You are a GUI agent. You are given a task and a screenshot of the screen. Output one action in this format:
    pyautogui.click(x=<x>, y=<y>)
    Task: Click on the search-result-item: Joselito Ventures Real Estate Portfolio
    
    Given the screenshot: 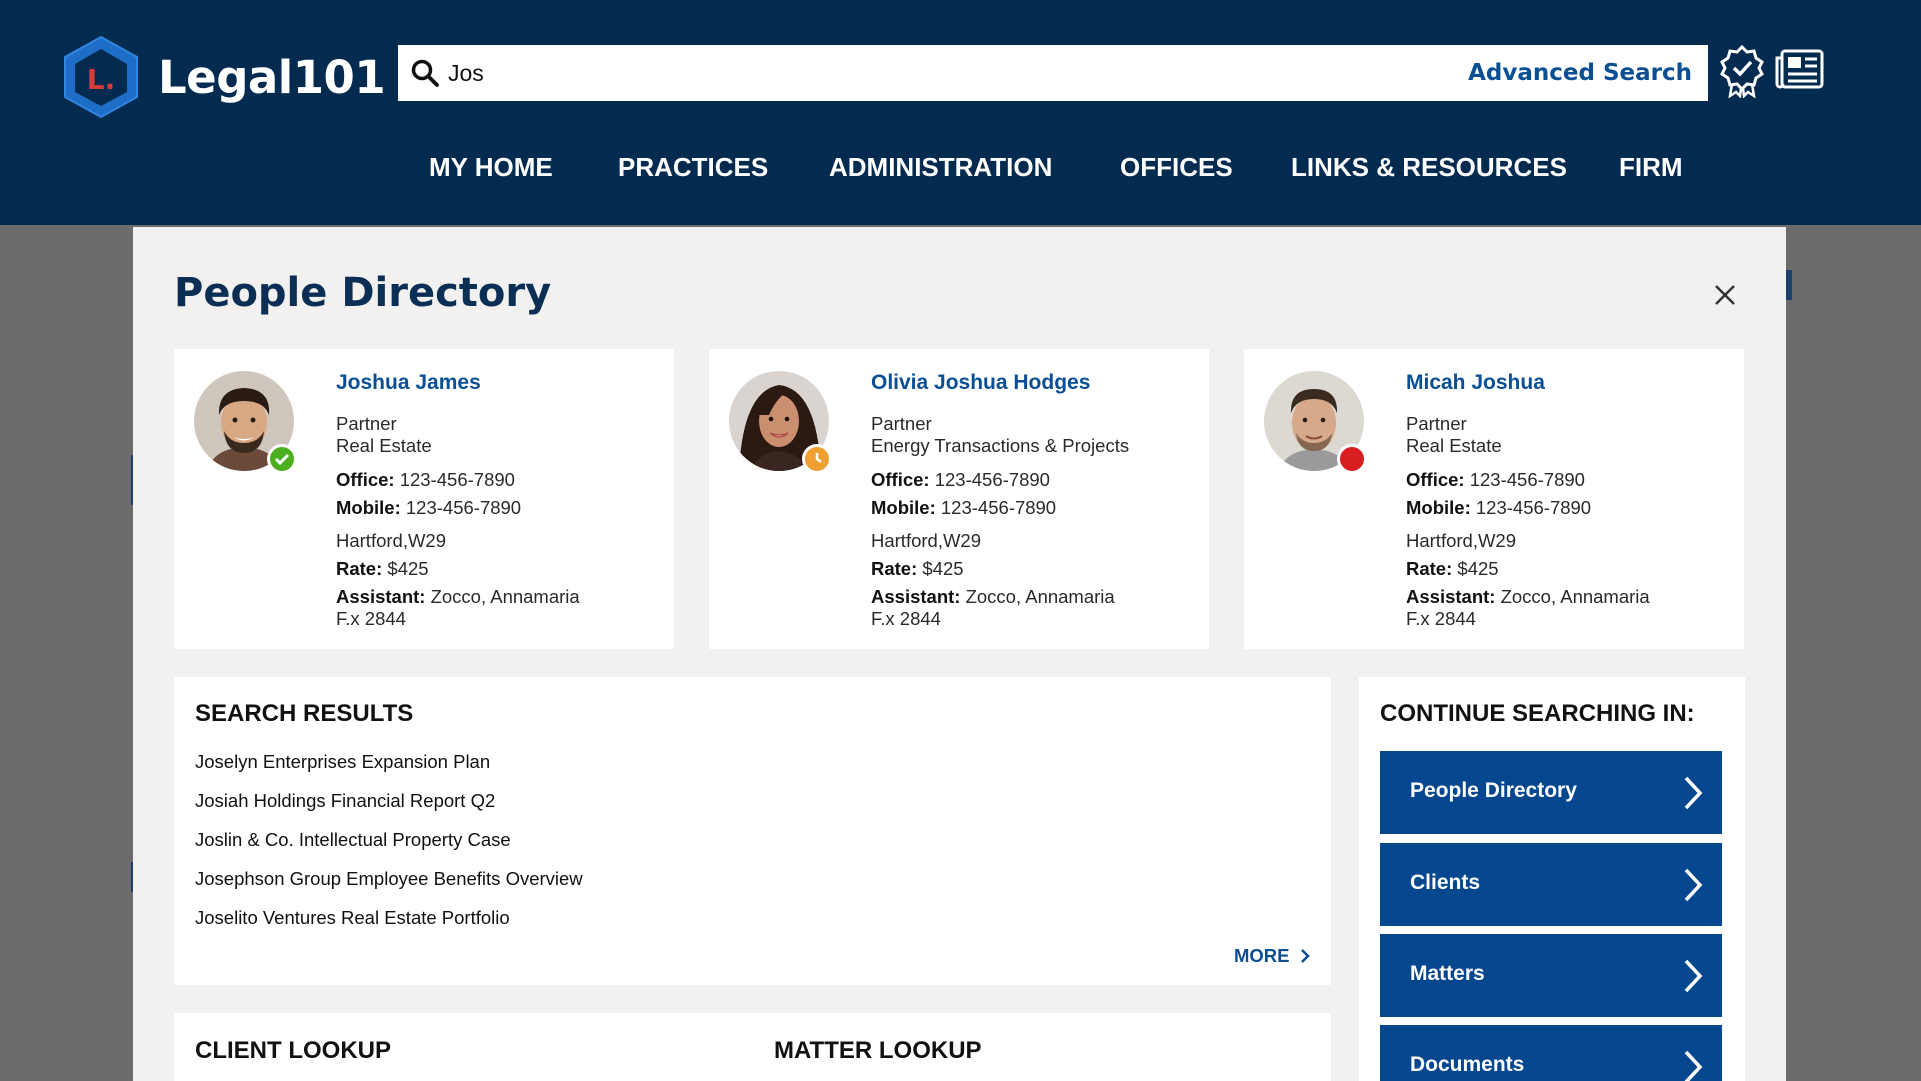 What is the action you would take?
    pyautogui.click(x=352, y=918)
    